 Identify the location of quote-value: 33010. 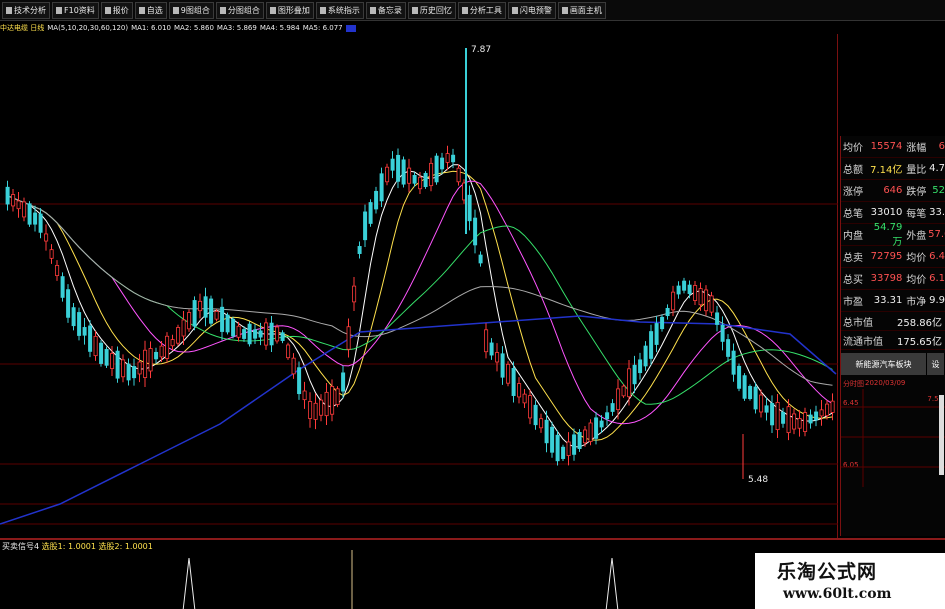
(886, 212).